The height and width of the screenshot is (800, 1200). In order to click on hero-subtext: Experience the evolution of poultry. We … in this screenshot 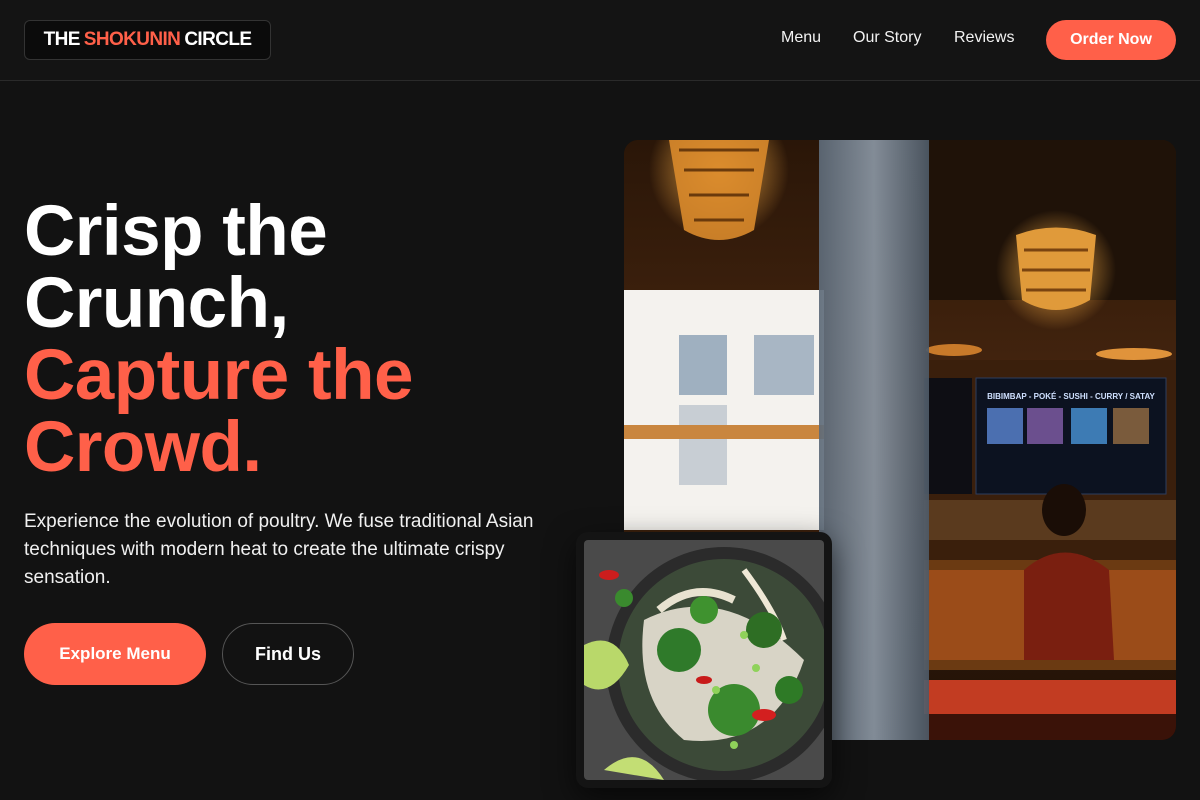, I will do `click(279, 549)`.